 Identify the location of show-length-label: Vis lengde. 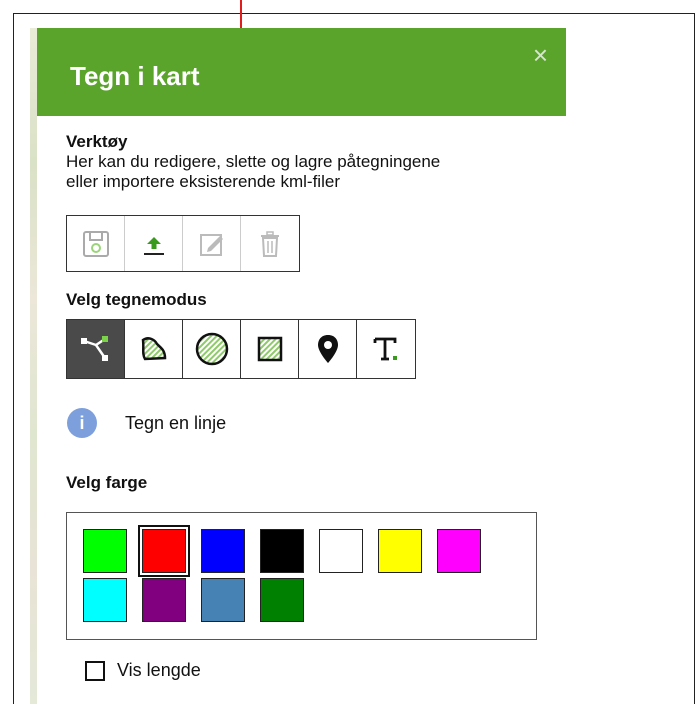
(159, 670).